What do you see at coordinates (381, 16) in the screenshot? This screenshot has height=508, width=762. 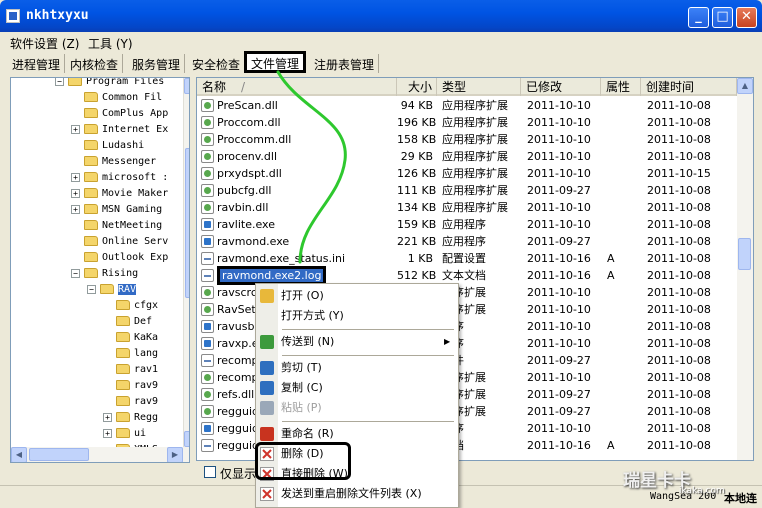 I see `title-bar: nkhtxyxu _ □ ✕` at bounding box center [381, 16].